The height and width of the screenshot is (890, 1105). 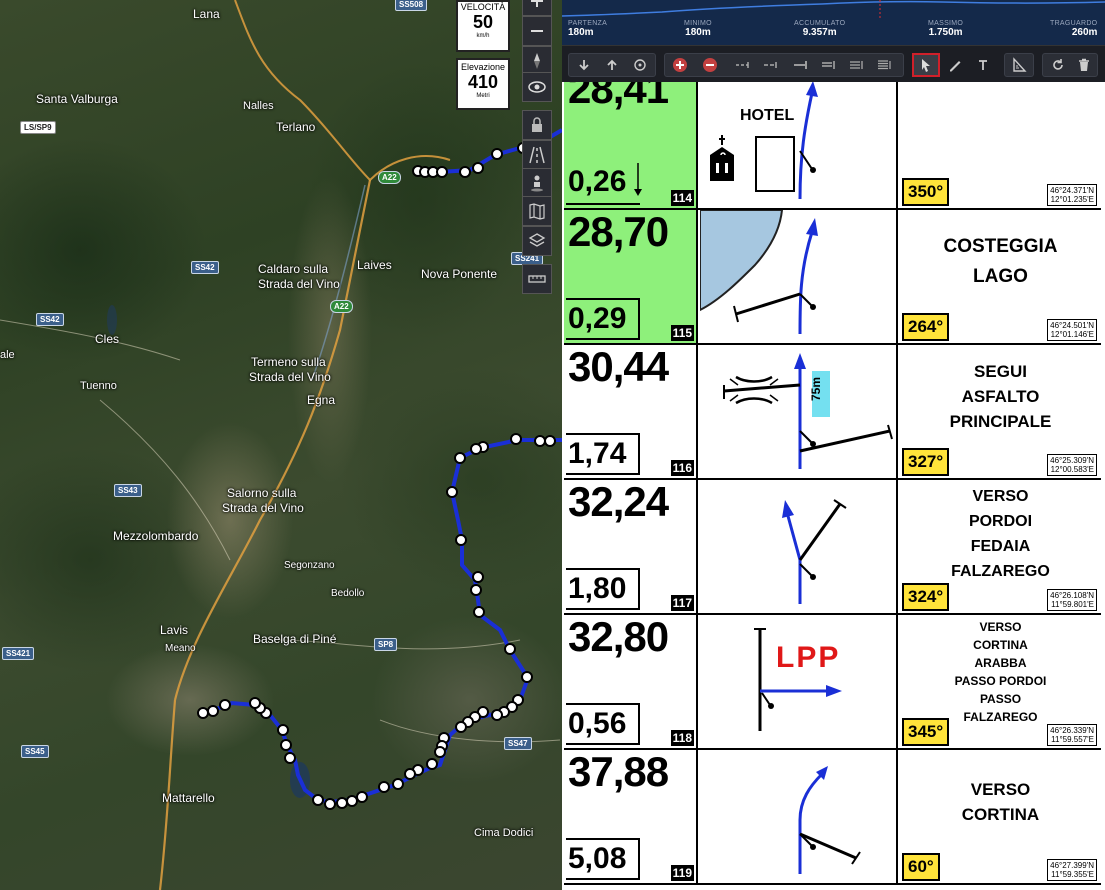 I want to click on undo-button, so click(x=1058, y=65).